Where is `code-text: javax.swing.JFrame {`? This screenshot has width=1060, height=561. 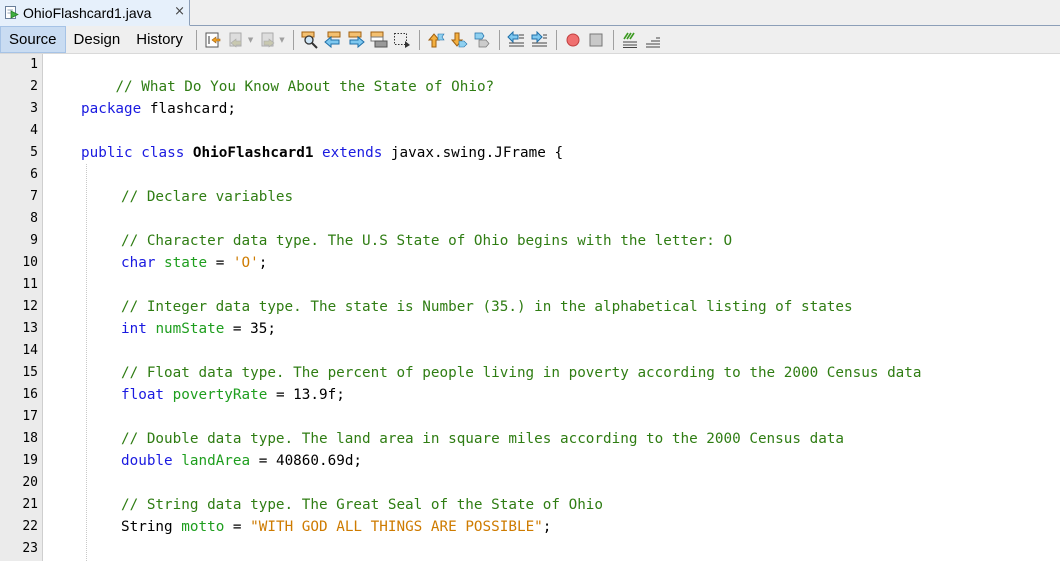
code-text: javax.swing.JFrame { is located at coordinates (473, 153).